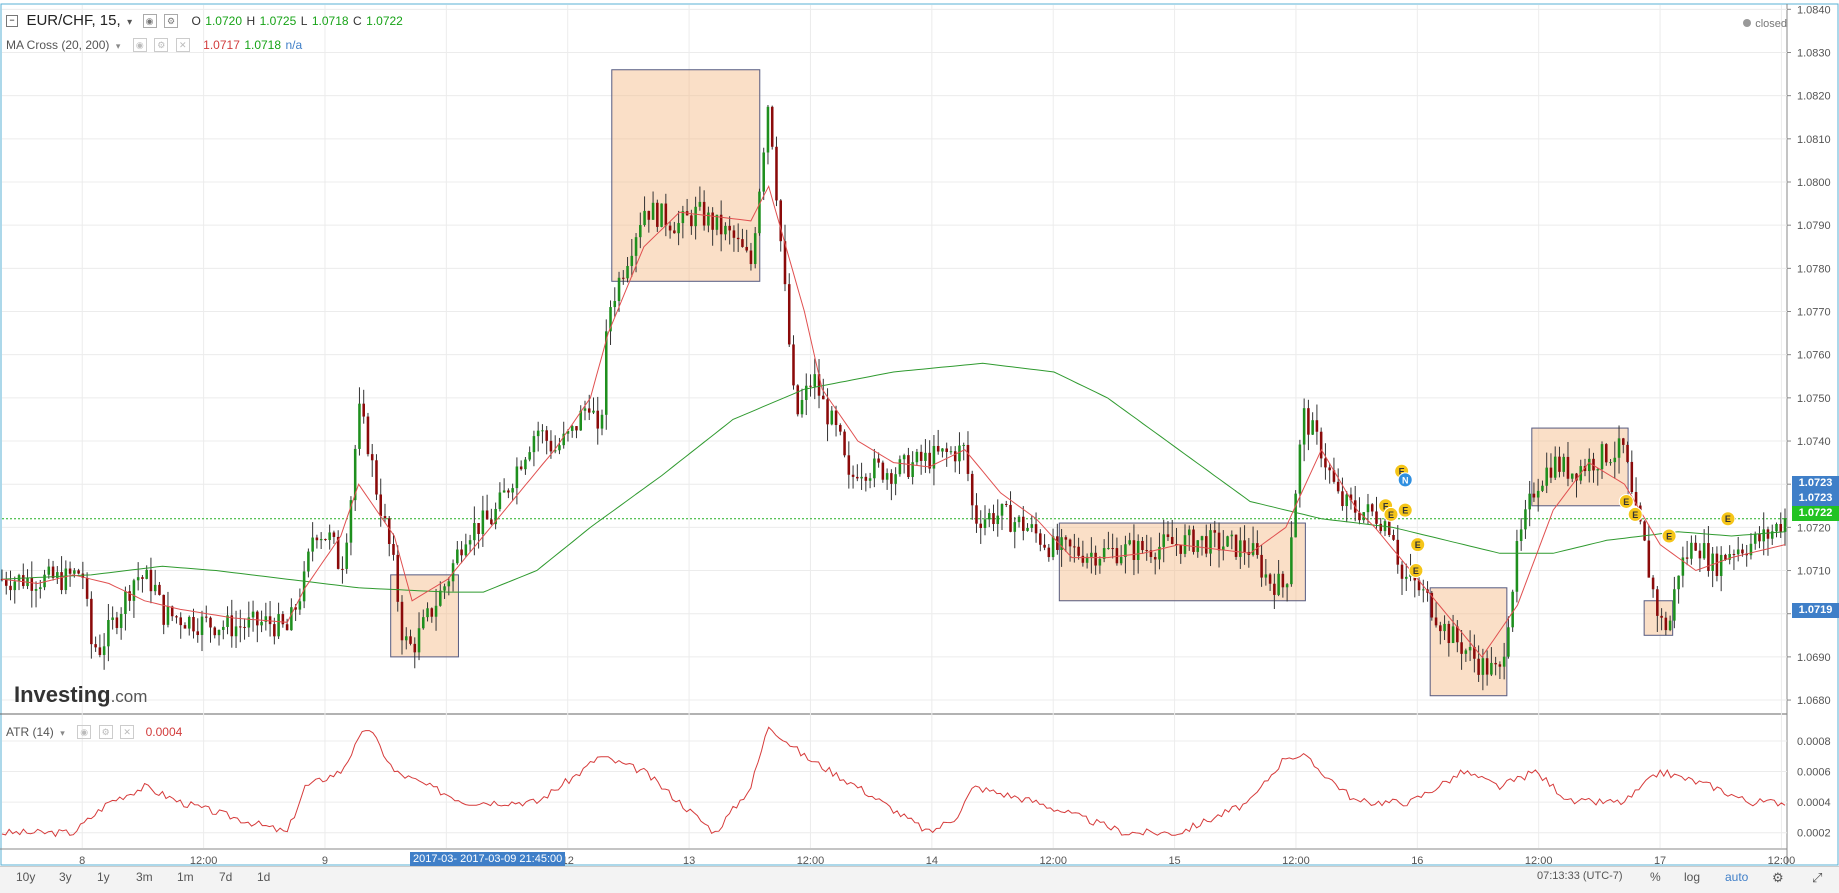  I want to click on y-tick-label: 1.0790, so click(1814, 226).